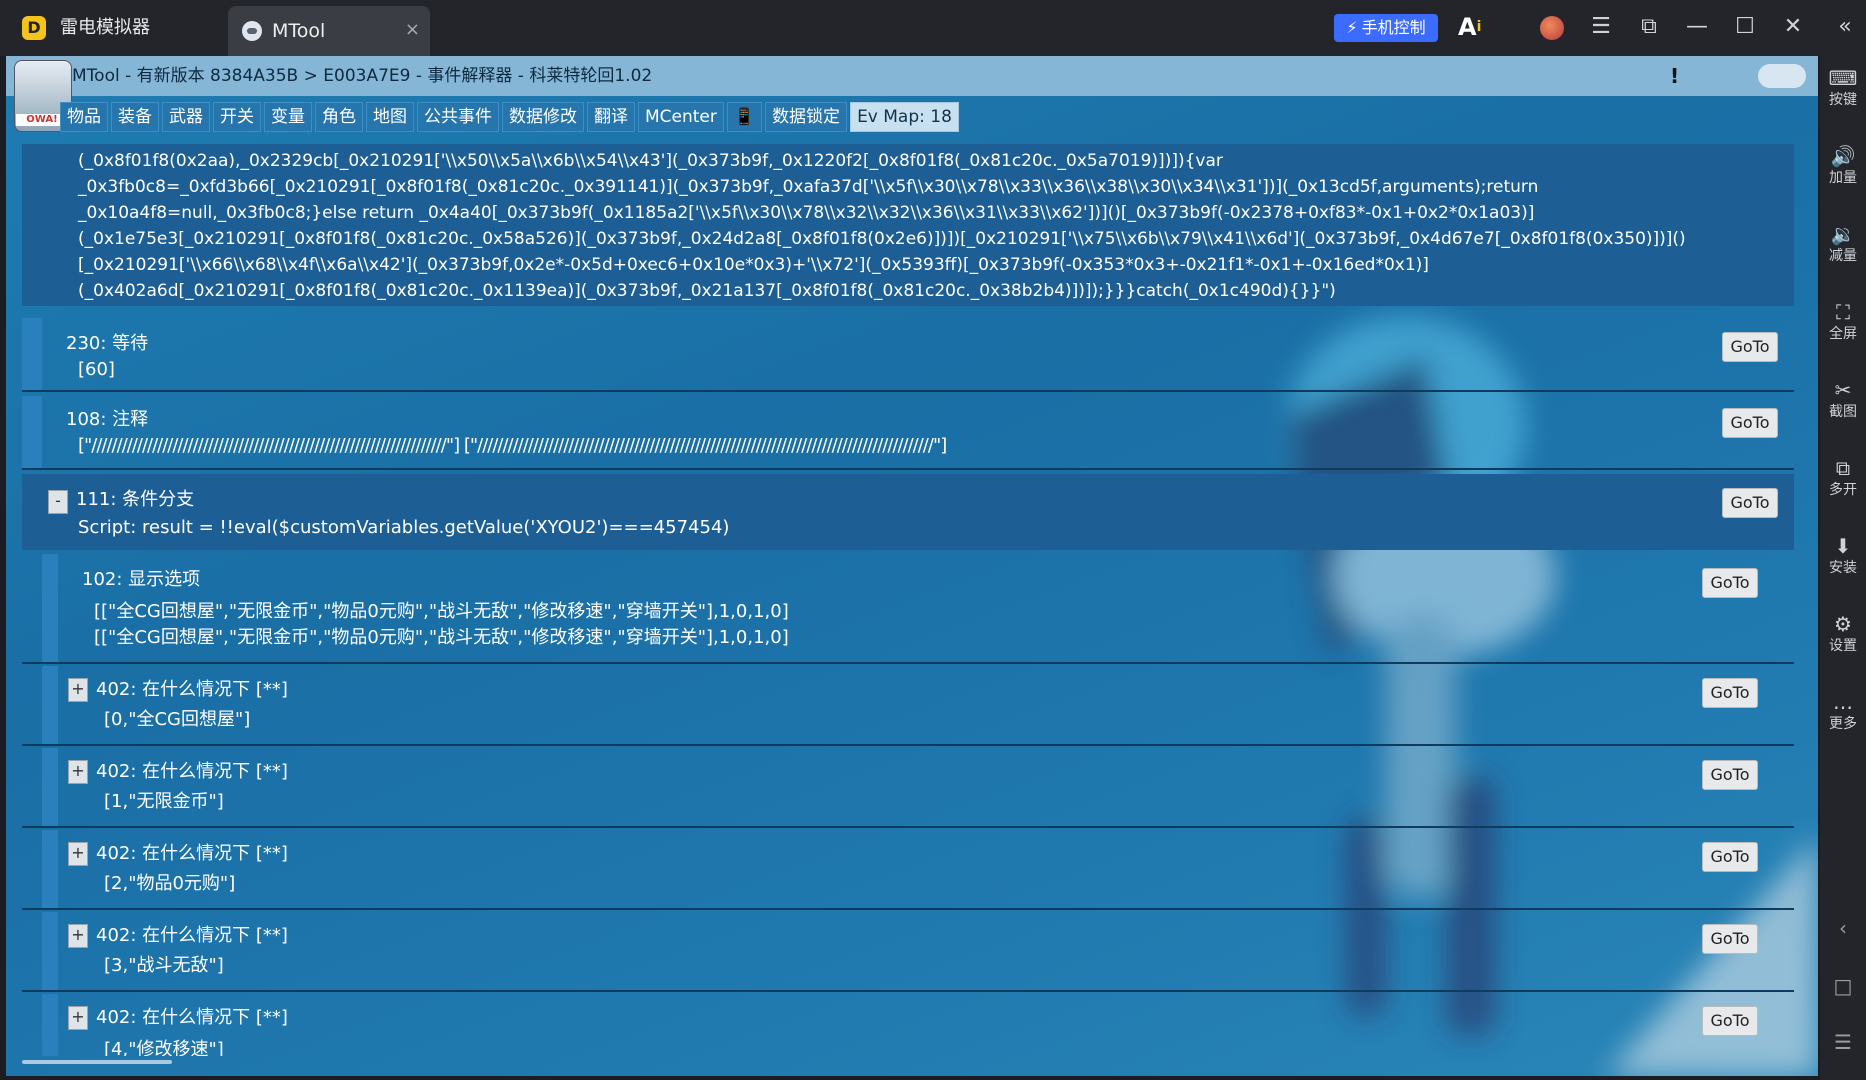 This screenshot has width=1866, height=1080. I want to click on menu-map: 地图, so click(390, 117).